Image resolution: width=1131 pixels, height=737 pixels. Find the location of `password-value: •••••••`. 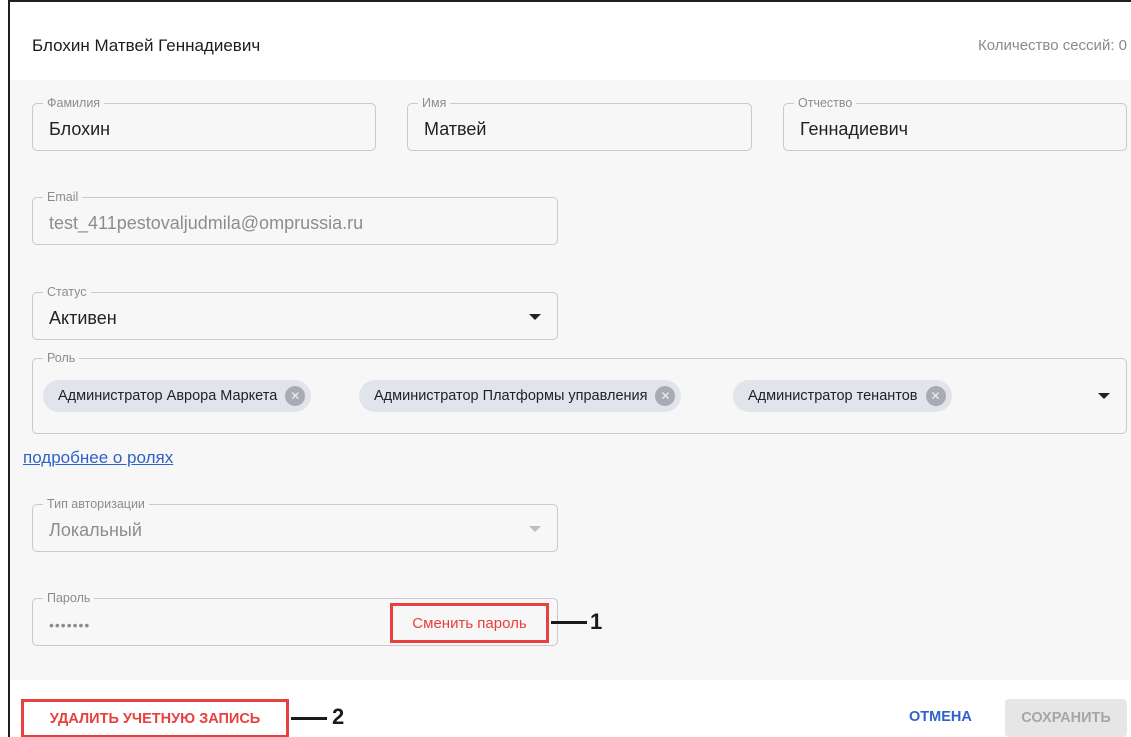

password-value: ••••••• is located at coordinates (70, 625).